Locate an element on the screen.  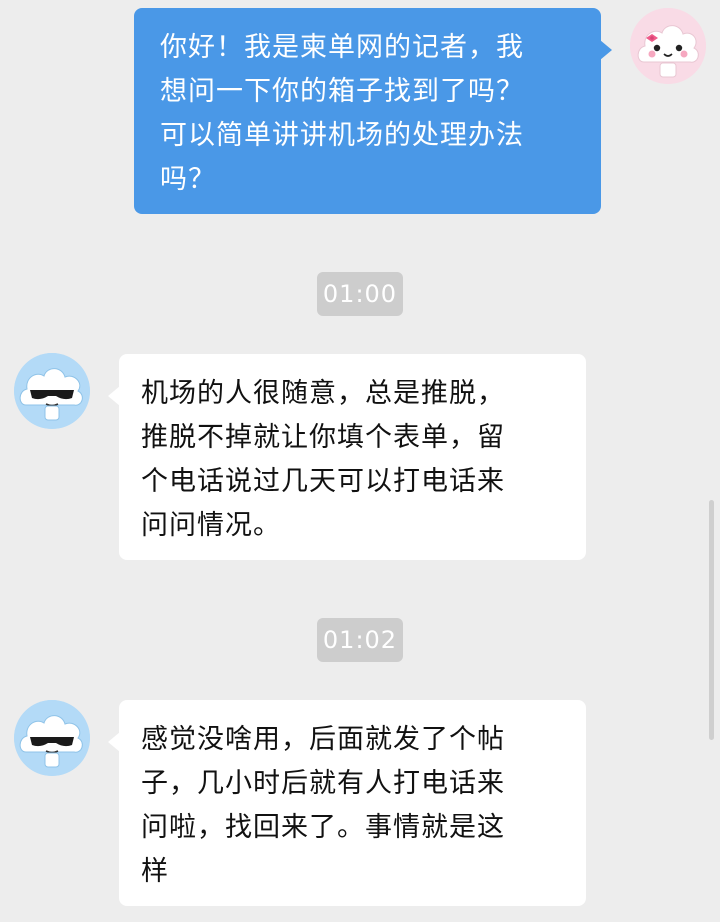
message-line: 你好！我是柬单网的记者，我 is located at coordinates (342, 47).